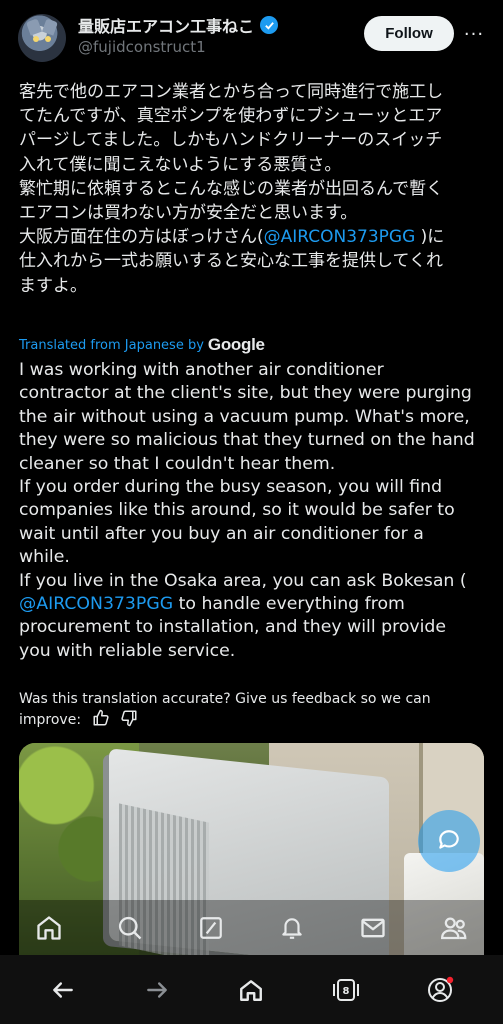 This screenshot has width=503, height=1024. I want to click on system-navigation-bar: 8, so click(251, 989).